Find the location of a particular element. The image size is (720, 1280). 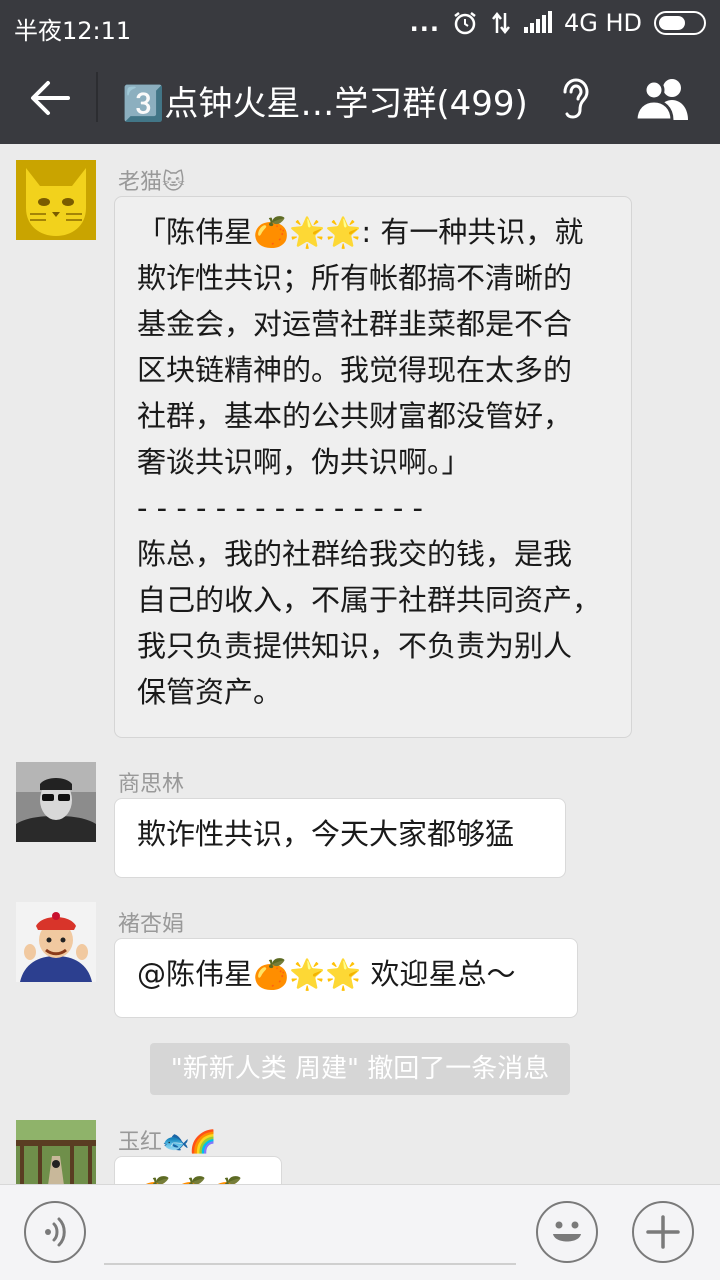

garden-path-avatar is located at coordinates (56, 1152).